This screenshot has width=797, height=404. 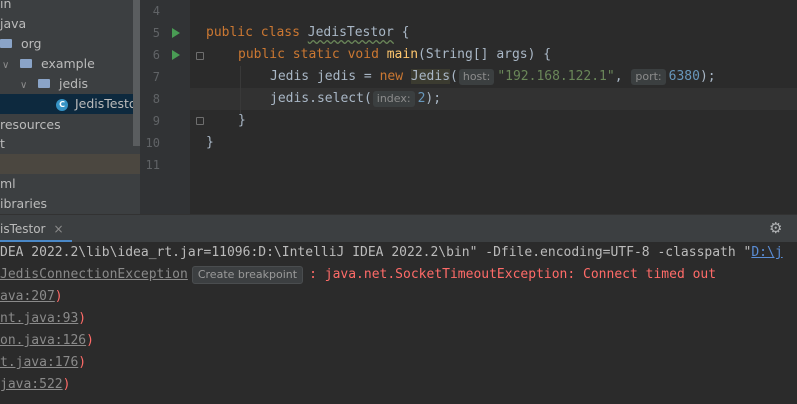 What do you see at coordinates (156, 77) in the screenshot?
I see `line-number: 7` at bounding box center [156, 77].